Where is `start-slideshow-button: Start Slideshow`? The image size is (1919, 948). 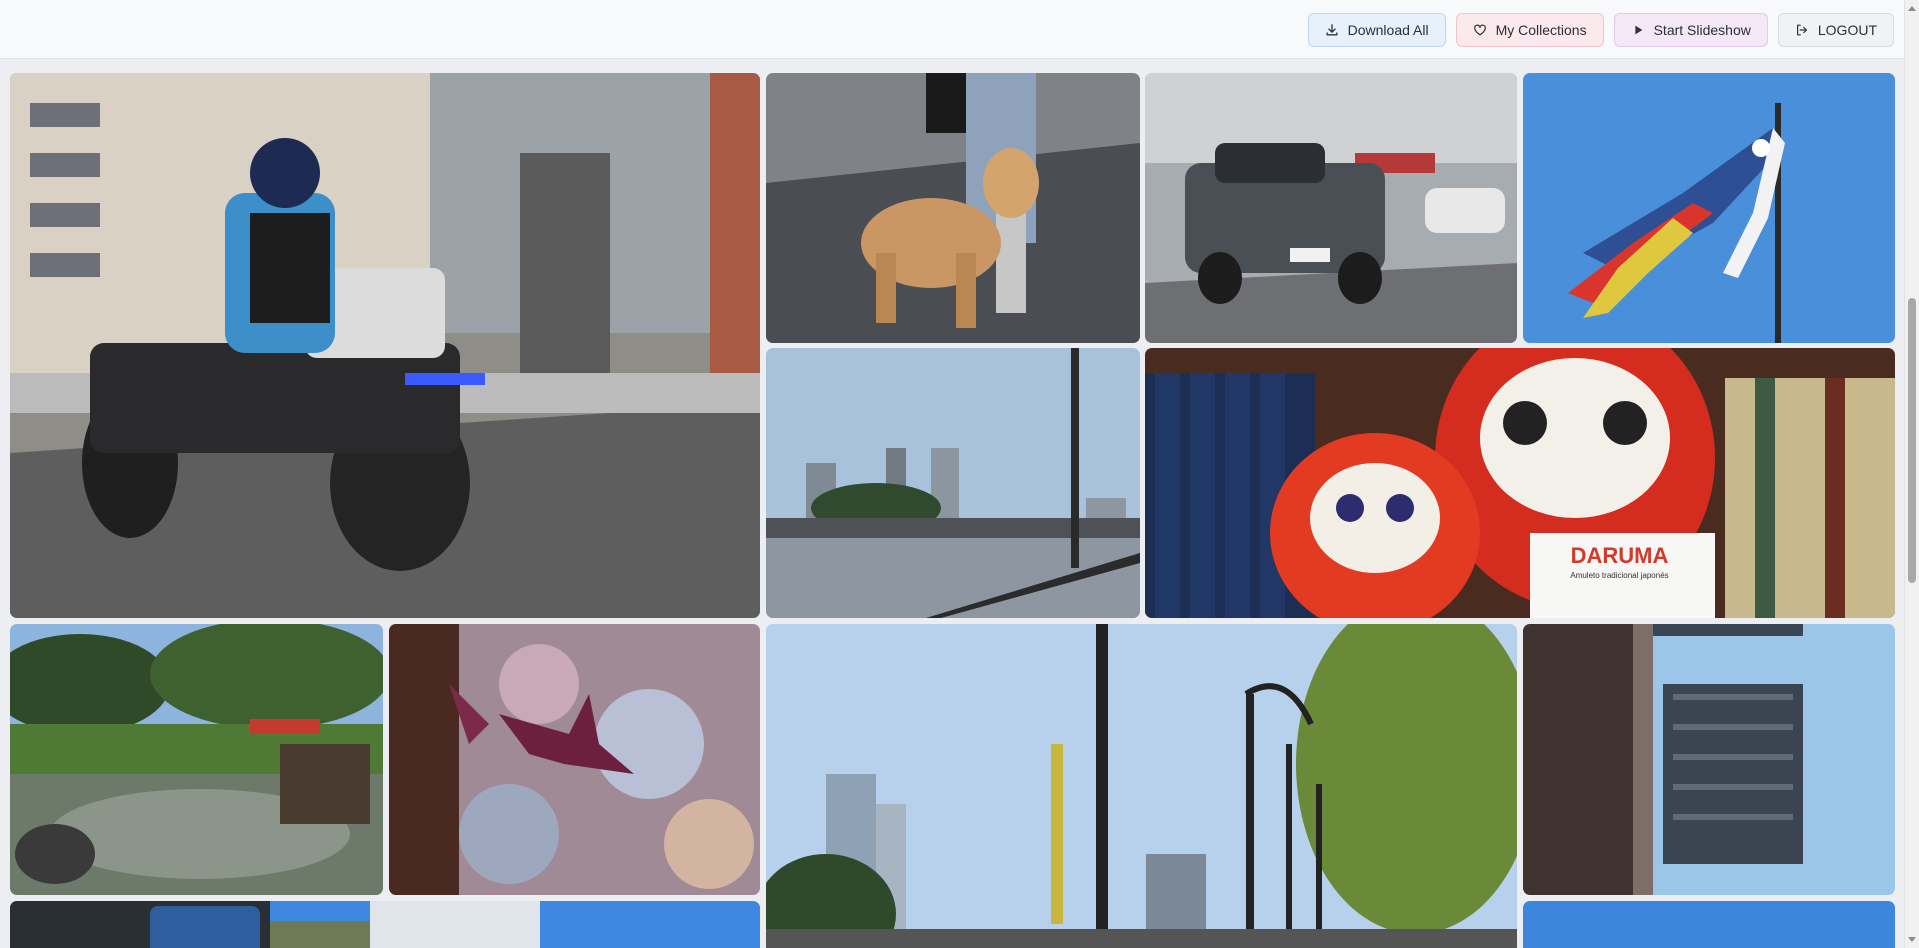
start-slideshow-button: Start Slideshow is located at coordinates (1690, 30).